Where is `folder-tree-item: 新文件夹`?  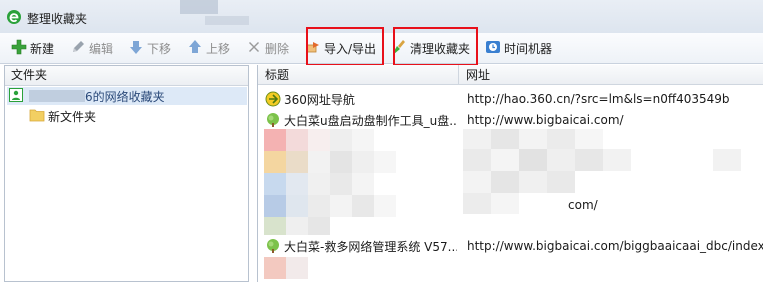
folder-tree-item: 新文件夹 is located at coordinates (62, 116).